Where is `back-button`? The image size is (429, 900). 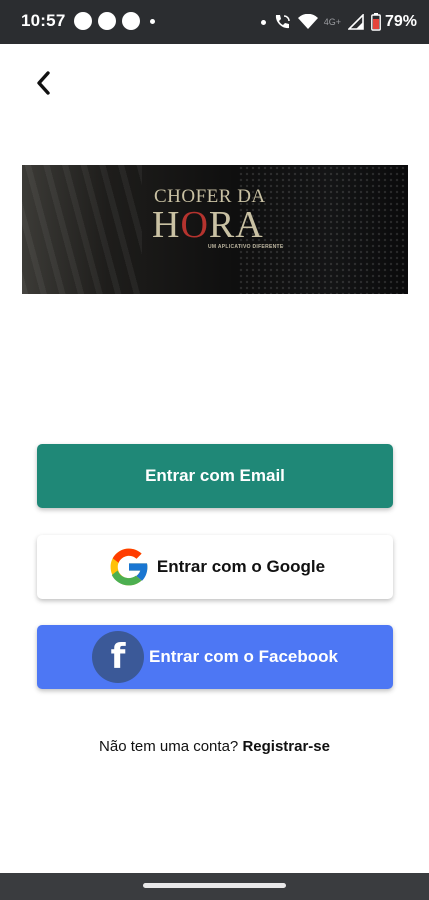 back-button is located at coordinates (43, 83).